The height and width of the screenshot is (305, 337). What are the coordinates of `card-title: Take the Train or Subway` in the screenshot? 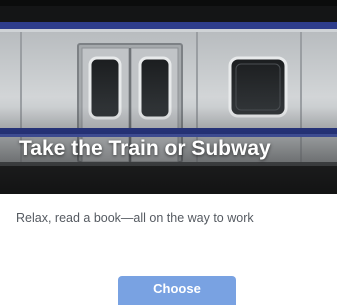 It's located at (145, 148).